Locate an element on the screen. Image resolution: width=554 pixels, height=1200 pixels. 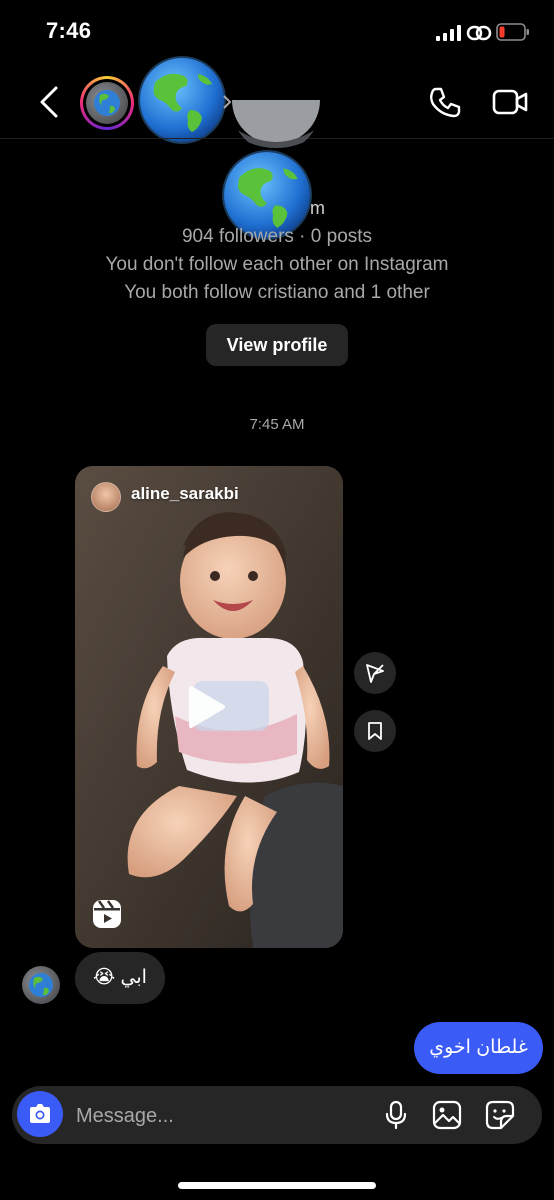
gallery-icon is located at coordinates (447, 1115).